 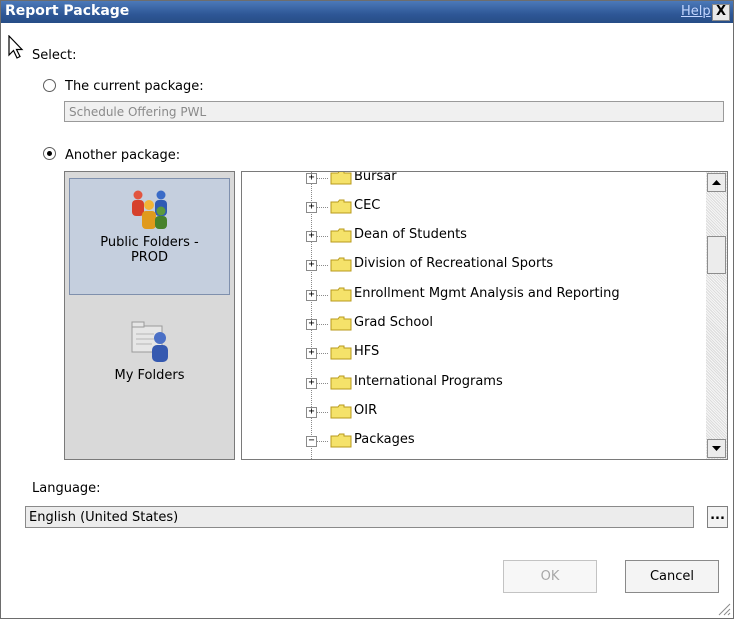 What do you see at coordinates (49, 85) in the screenshot?
I see `current-package-radio` at bounding box center [49, 85].